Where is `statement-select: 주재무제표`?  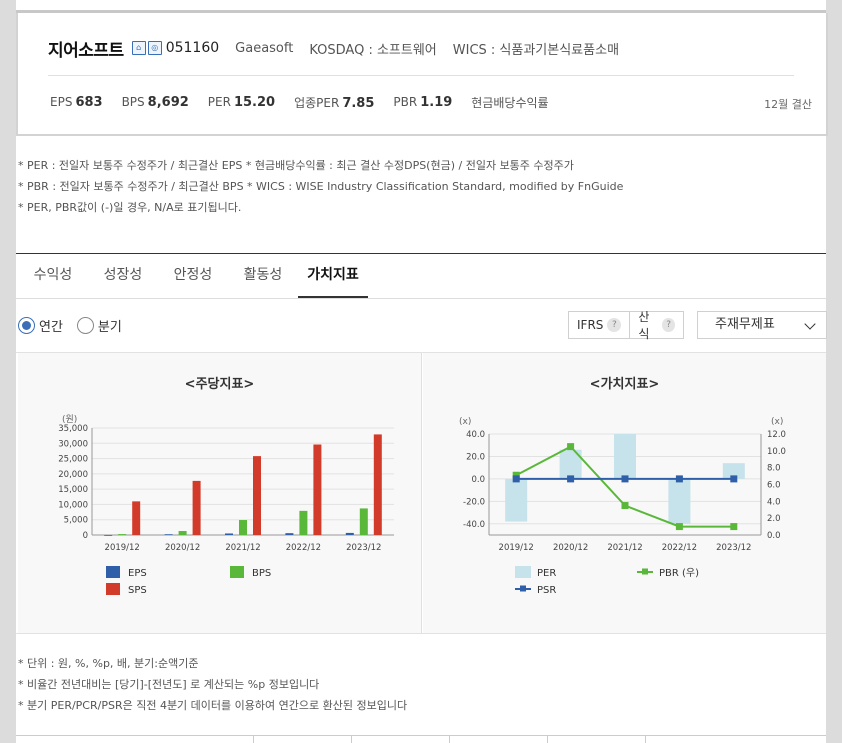 statement-select: 주재무제표 is located at coordinates (762, 325).